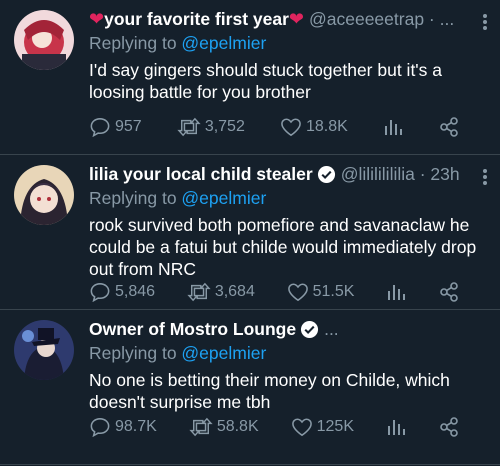 The width and height of the screenshot is (500, 466). I want to click on retweet-button: 3,684, so click(221, 292).